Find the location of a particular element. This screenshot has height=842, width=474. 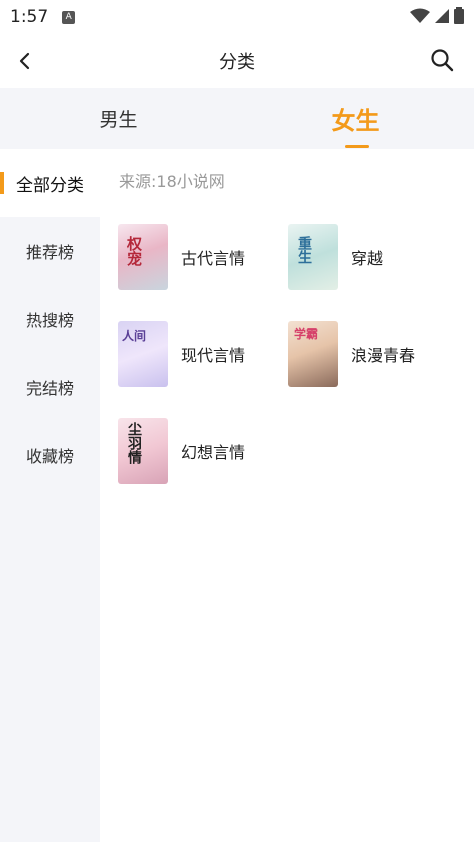

book-cover: 学霸 is located at coordinates (313, 354).